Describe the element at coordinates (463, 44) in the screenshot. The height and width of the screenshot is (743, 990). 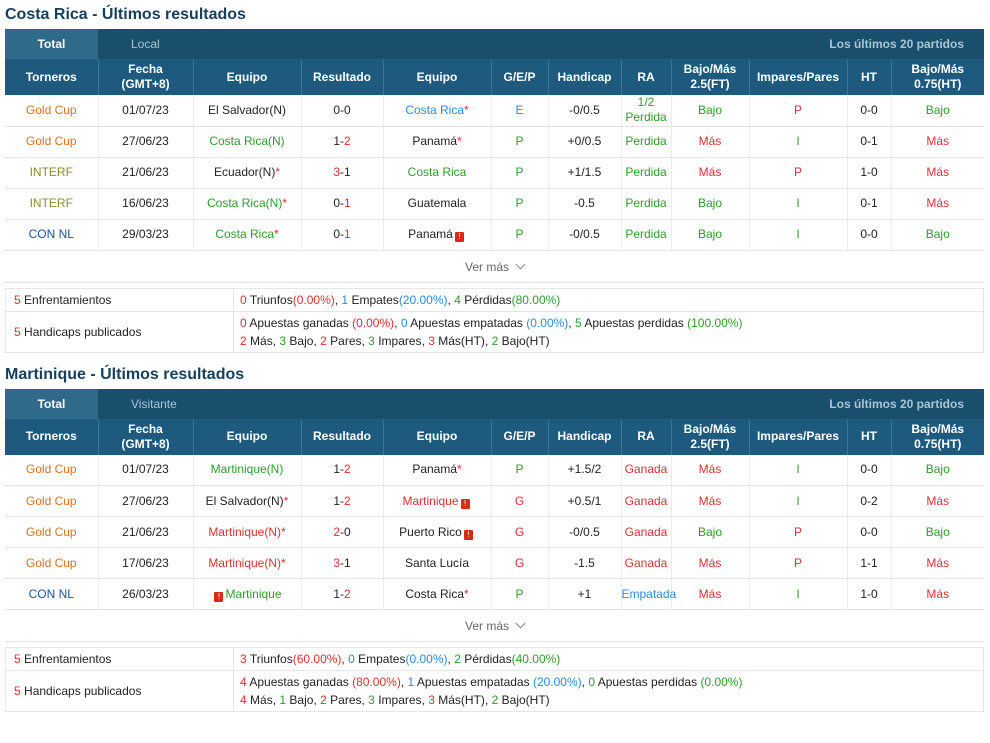
I see `tab-side: Local` at that location.